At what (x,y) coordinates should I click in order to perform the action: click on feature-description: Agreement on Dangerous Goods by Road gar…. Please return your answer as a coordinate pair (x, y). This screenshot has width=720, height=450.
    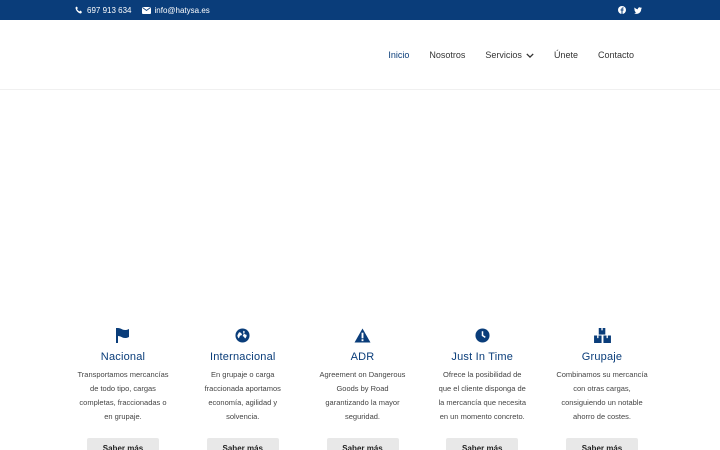
    Looking at the image, I should click on (362, 395).